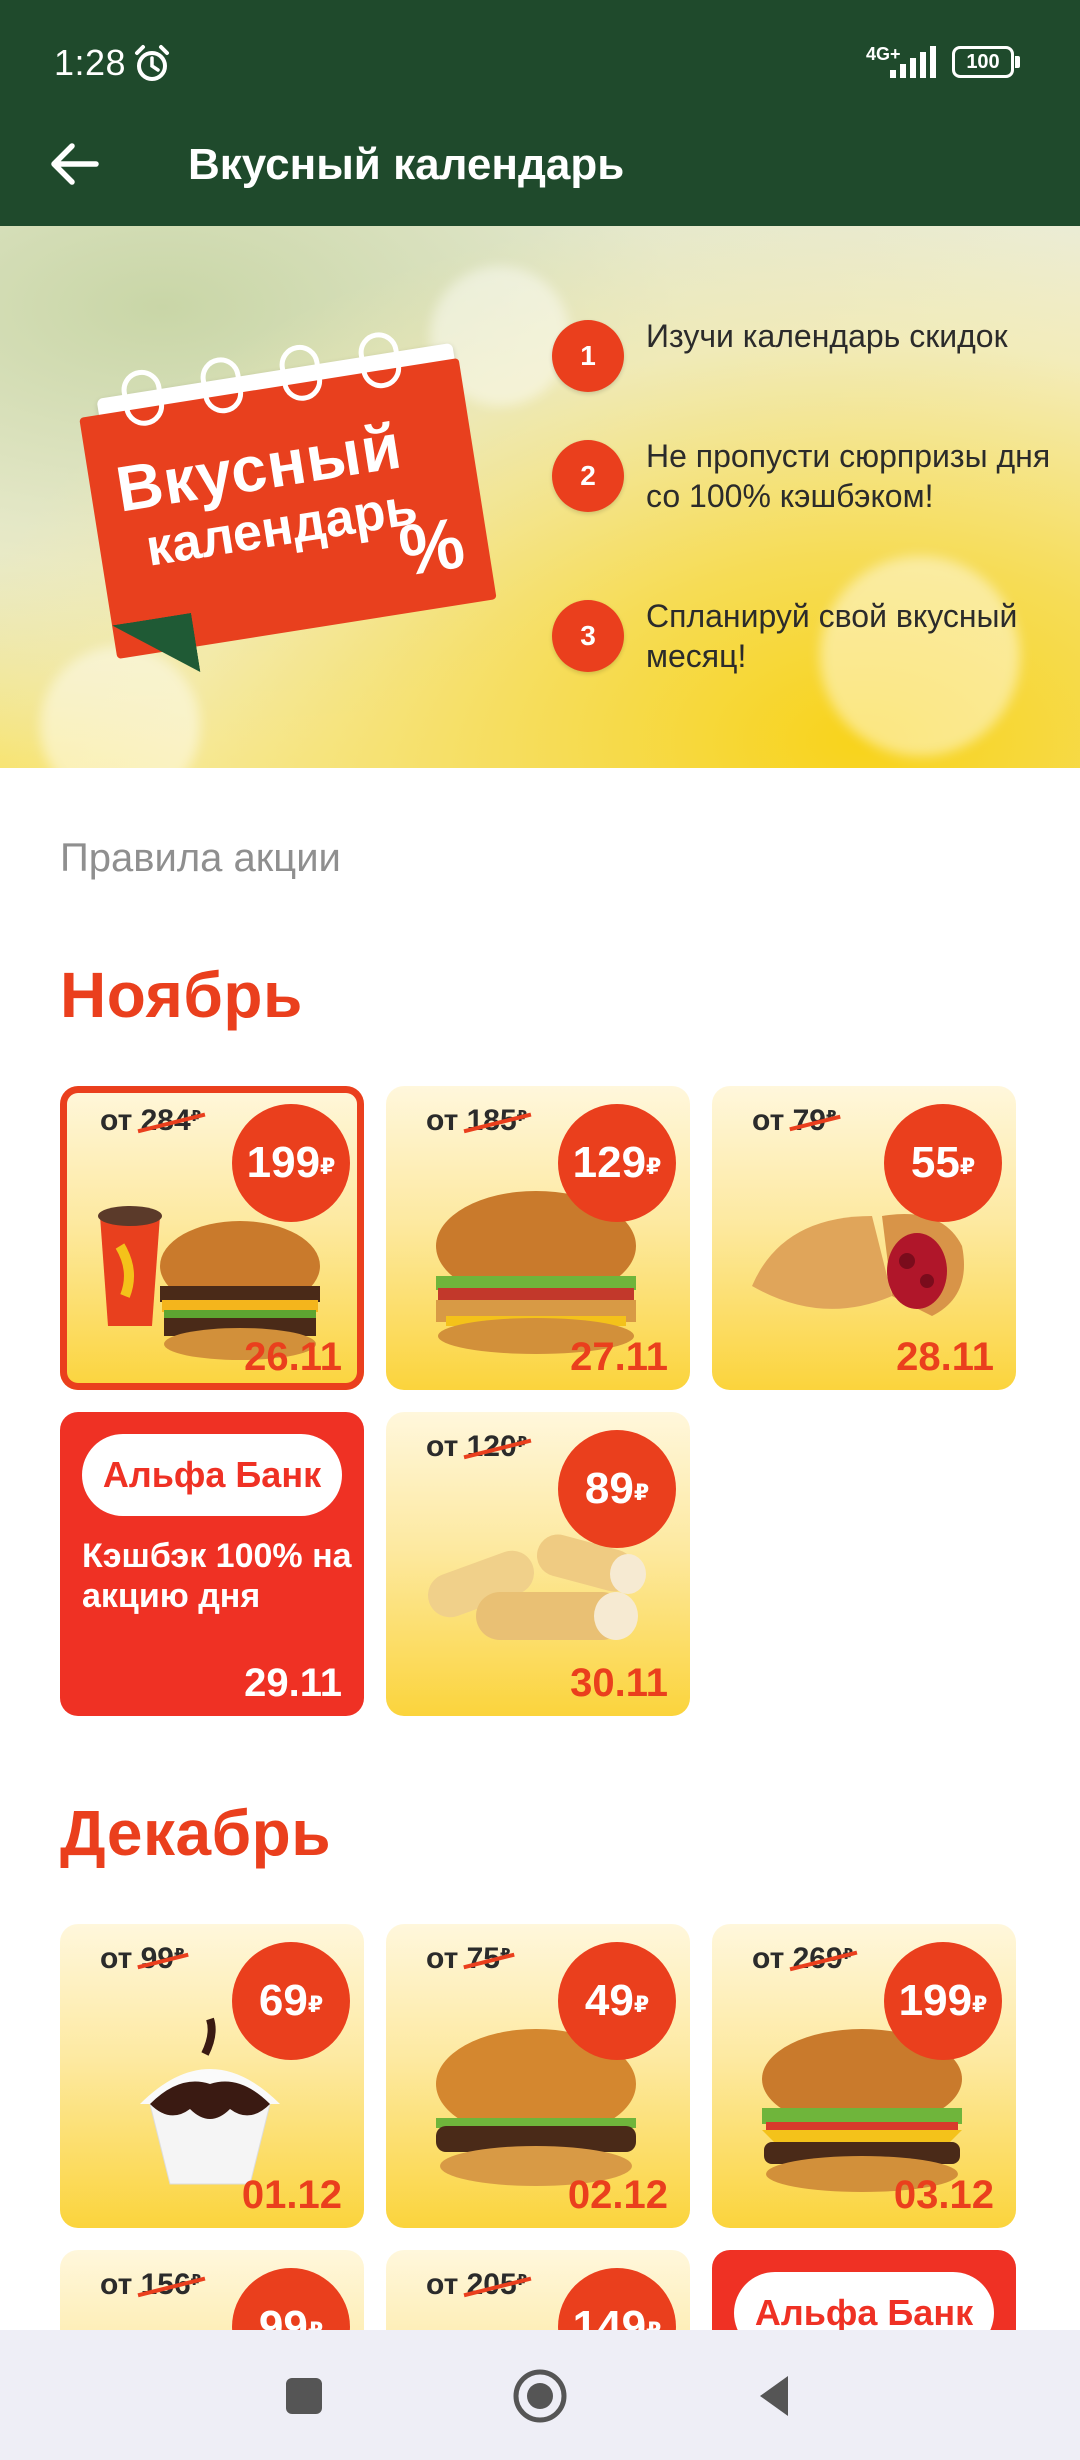 This screenshot has height=2460, width=1080. I want to click on tile-date: 01.12, so click(291, 2195).